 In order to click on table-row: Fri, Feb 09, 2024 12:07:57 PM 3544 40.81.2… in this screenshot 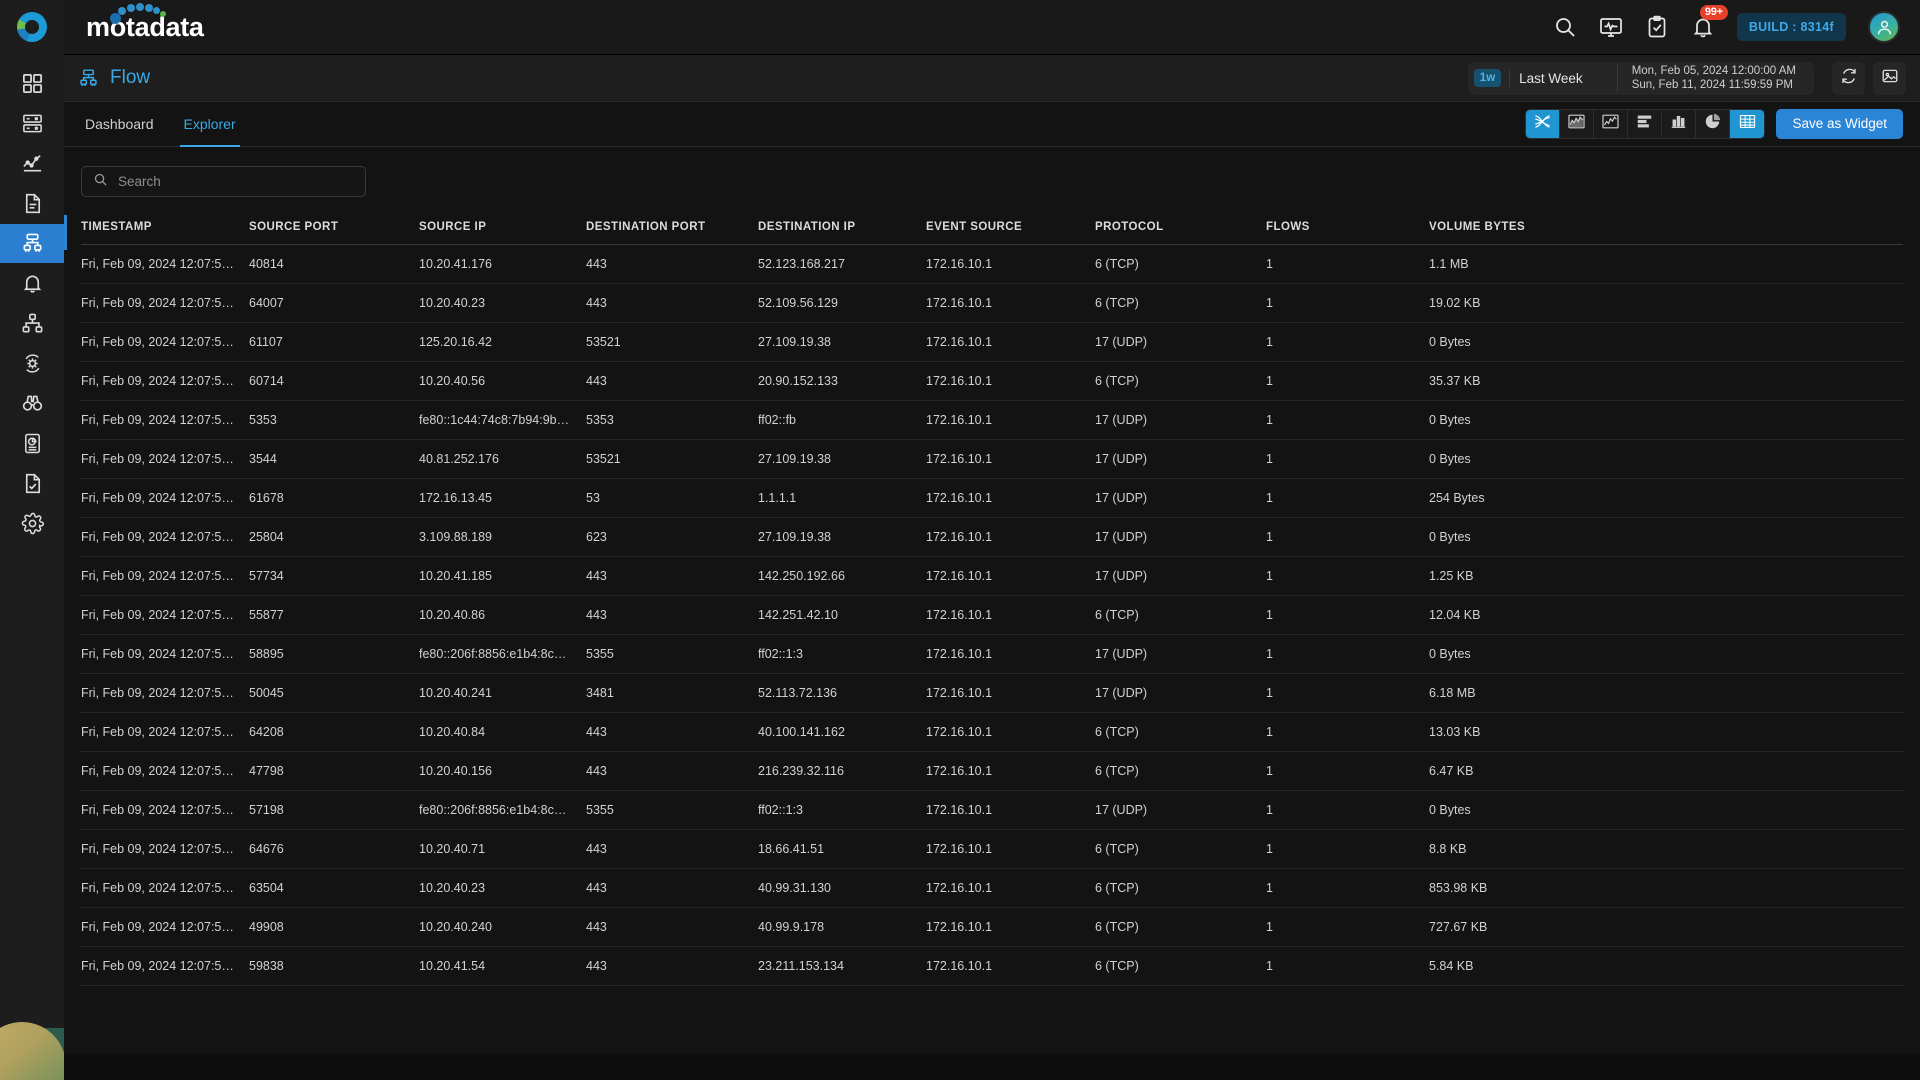, I will do `click(992, 459)`.